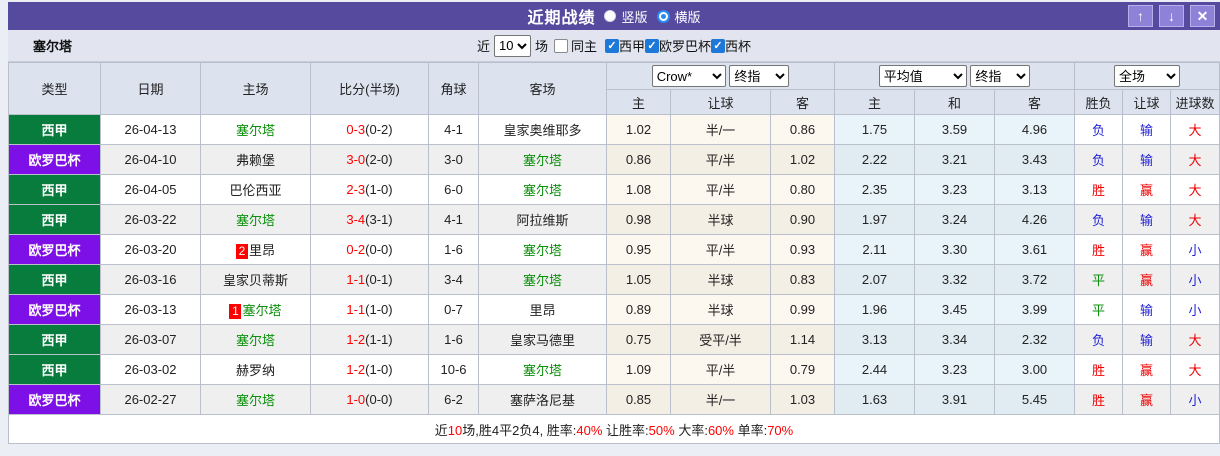 This screenshot has height=456, width=1220. Describe the element at coordinates (652, 45) in the screenshot. I see `league-checkbox-europa: ✓` at that location.